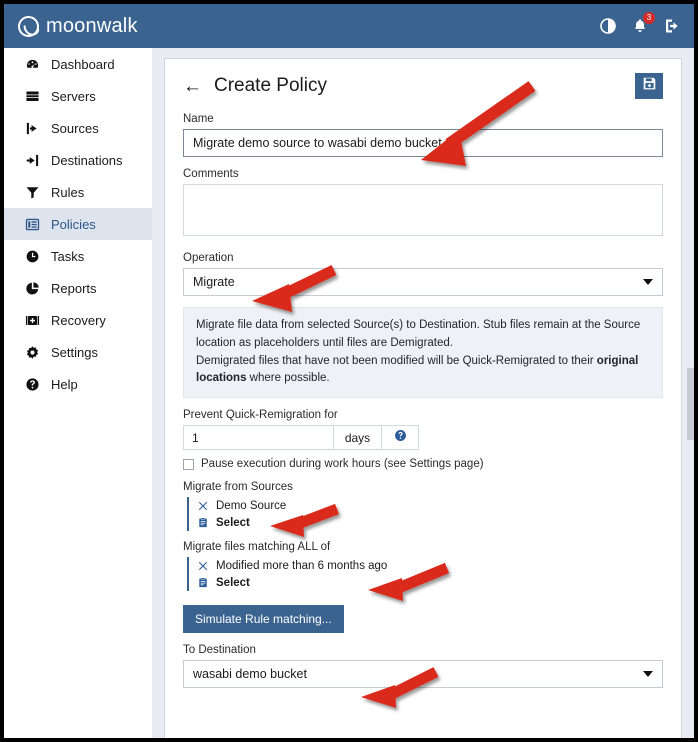 The width and height of the screenshot is (698, 742). What do you see at coordinates (74, 288) in the screenshot?
I see `sidebar-item-label: Reports` at bounding box center [74, 288].